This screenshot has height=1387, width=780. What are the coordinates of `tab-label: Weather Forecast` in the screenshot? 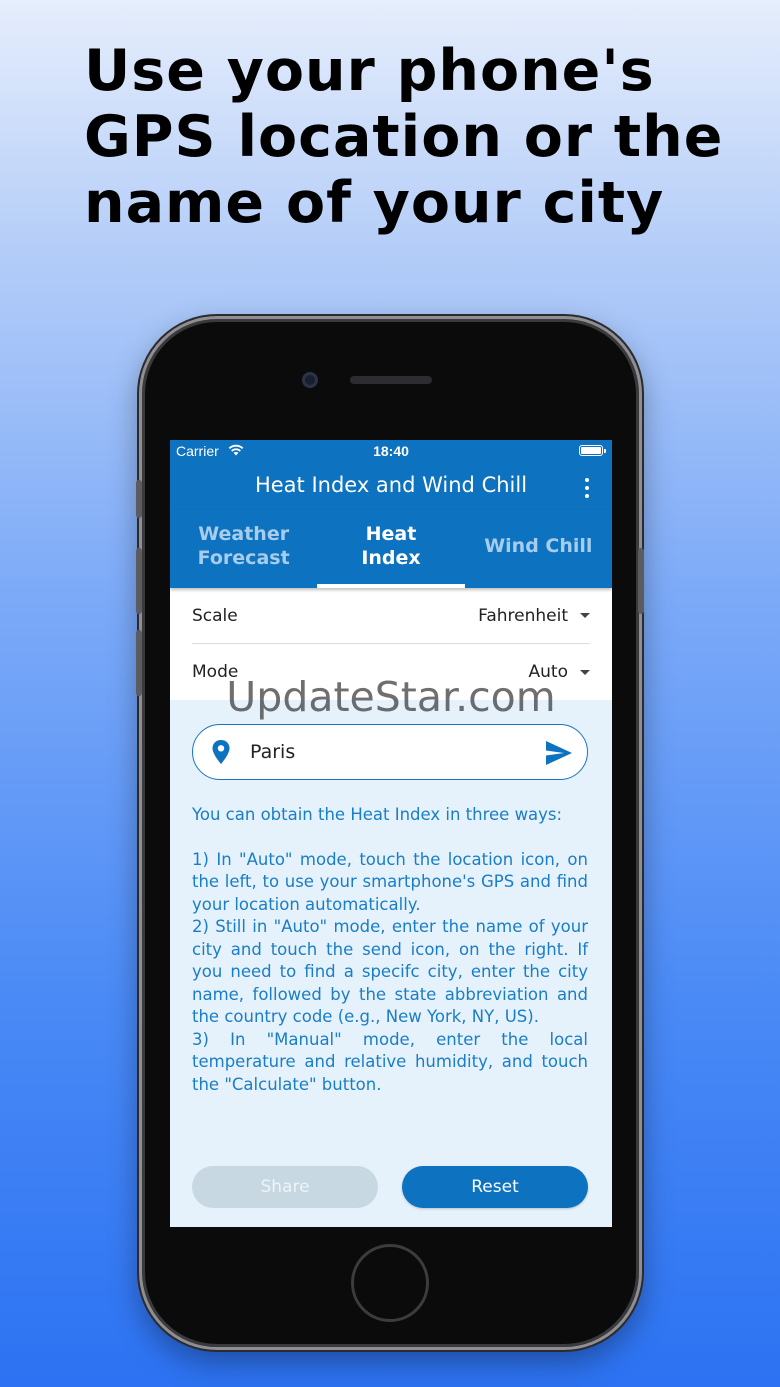 It's located at (243, 546).